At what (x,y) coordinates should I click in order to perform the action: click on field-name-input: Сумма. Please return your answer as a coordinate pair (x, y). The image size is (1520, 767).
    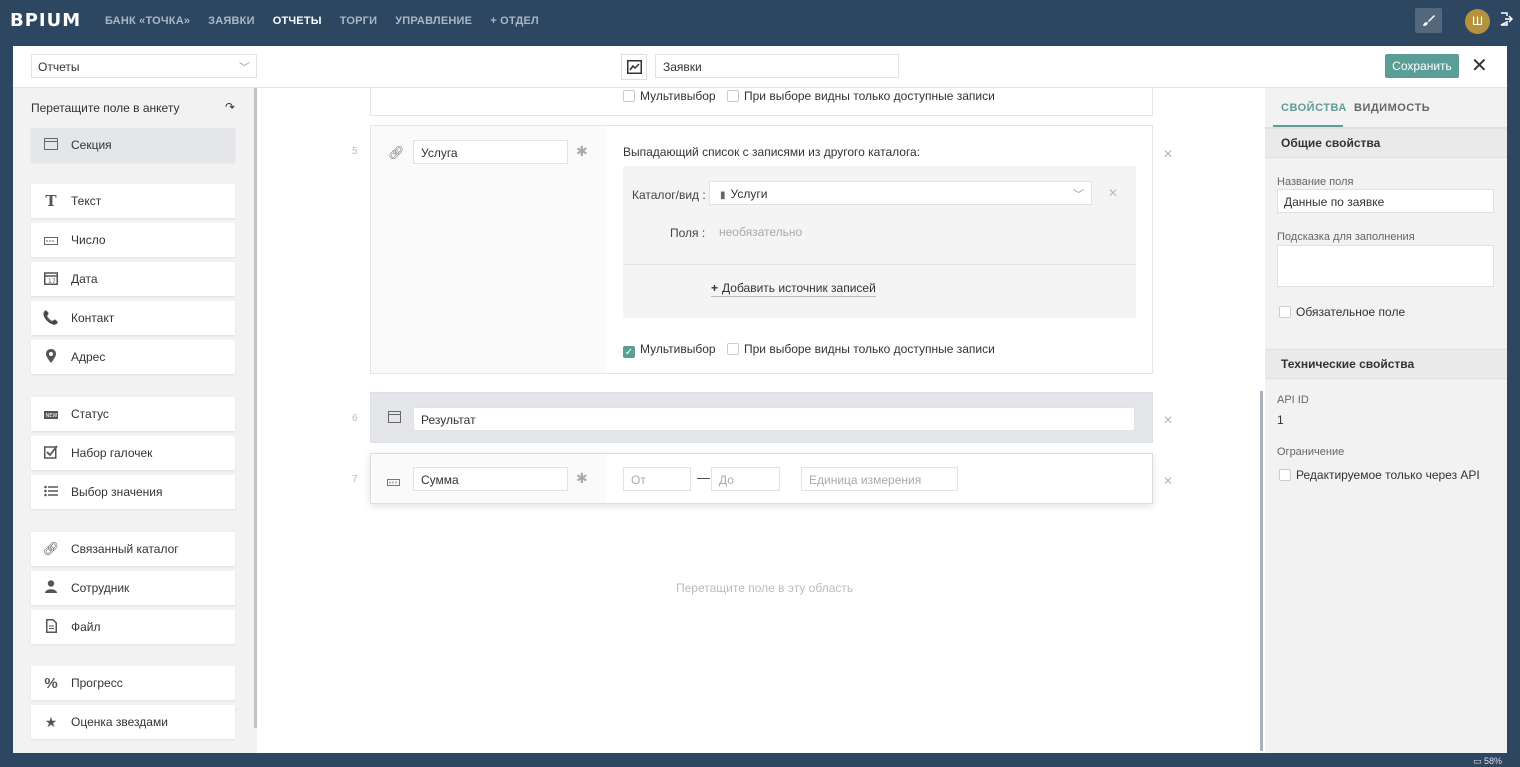
    Looking at the image, I should click on (490, 479).